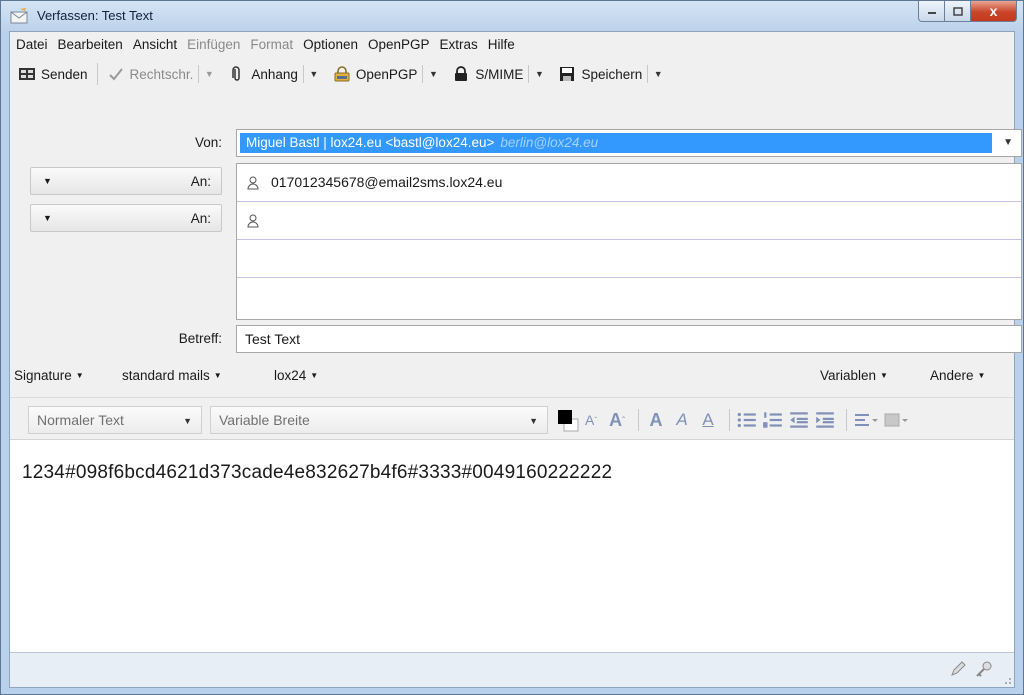  What do you see at coordinates (682, 420) in the screenshot?
I see `italic-icon: A` at bounding box center [682, 420].